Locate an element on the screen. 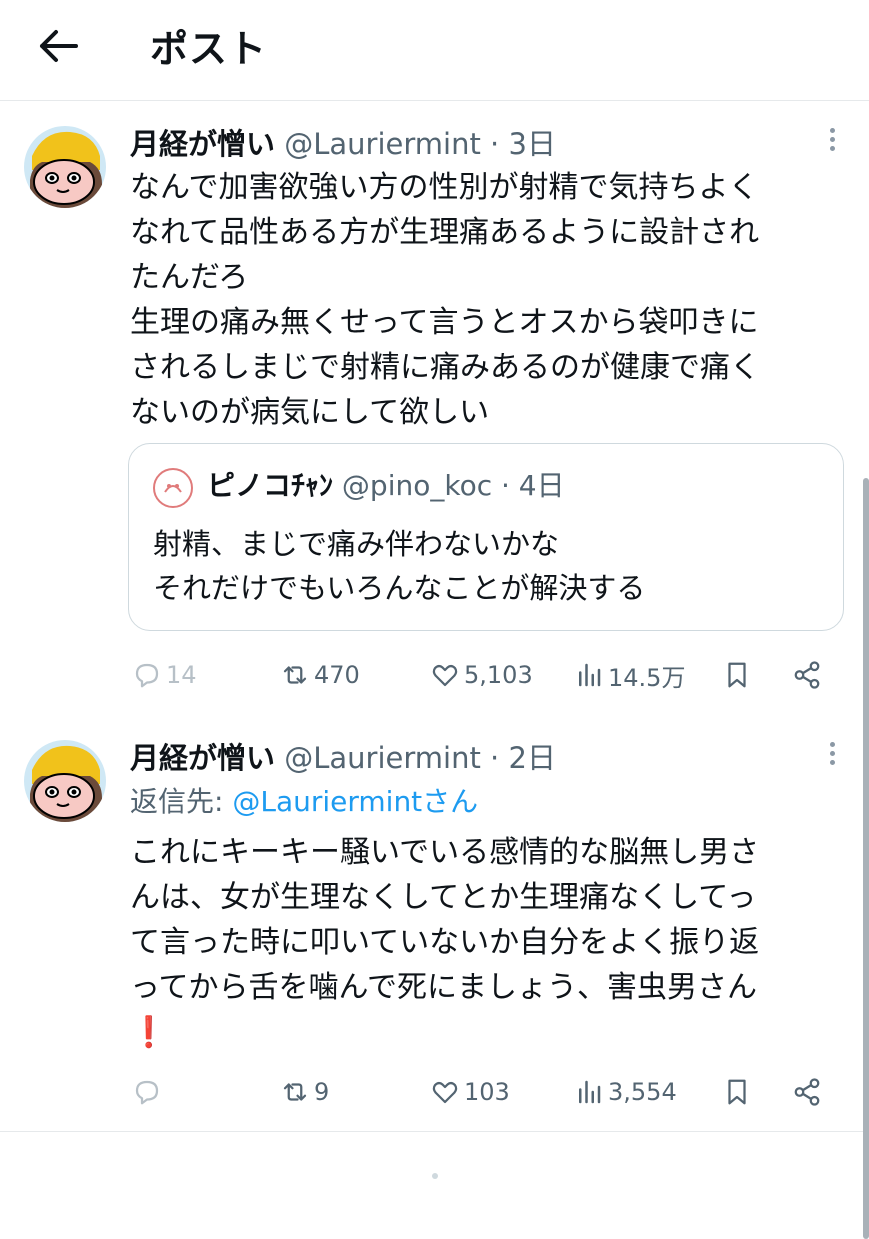 The width and height of the screenshot is (869, 1239). like-button: 103 is located at coordinates (470, 1092).